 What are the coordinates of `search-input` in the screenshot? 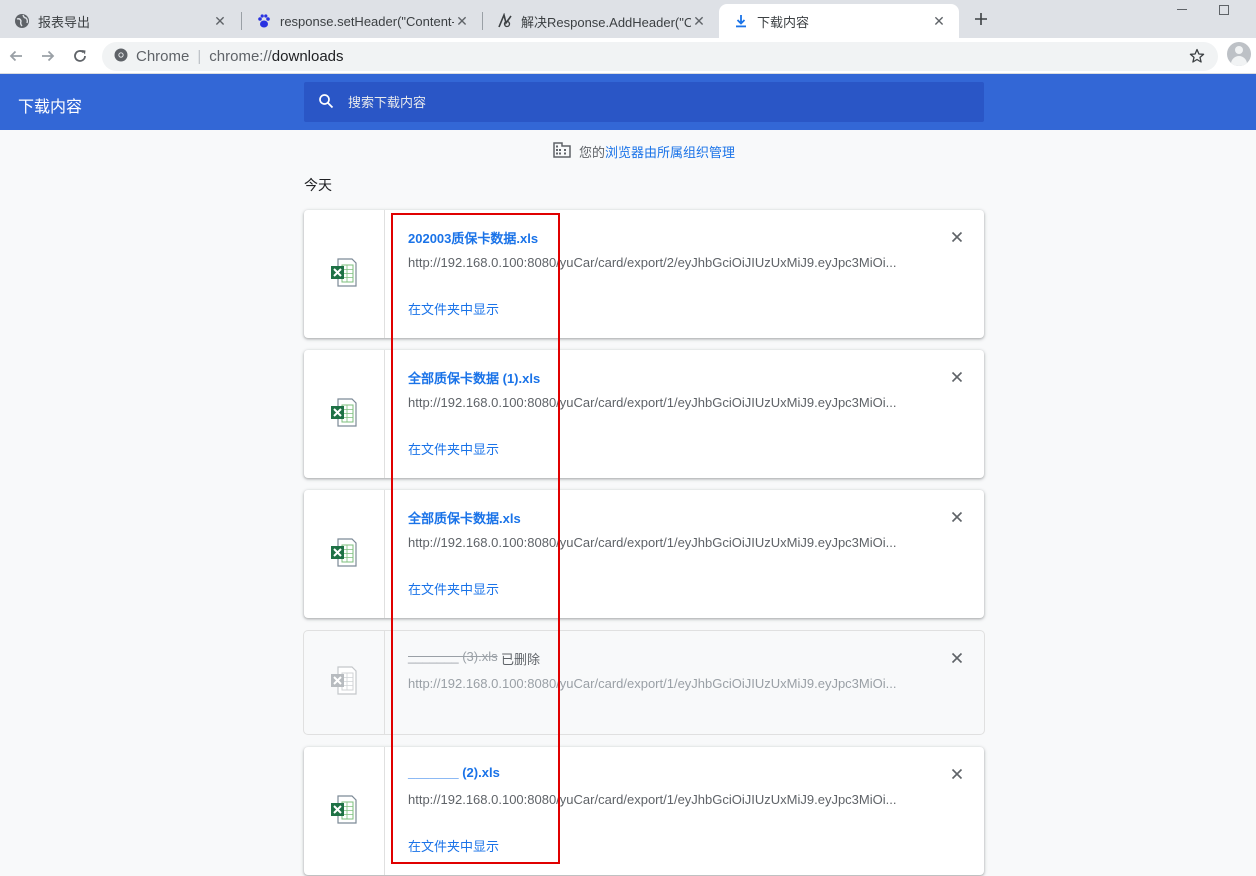 It's located at (648, 102).